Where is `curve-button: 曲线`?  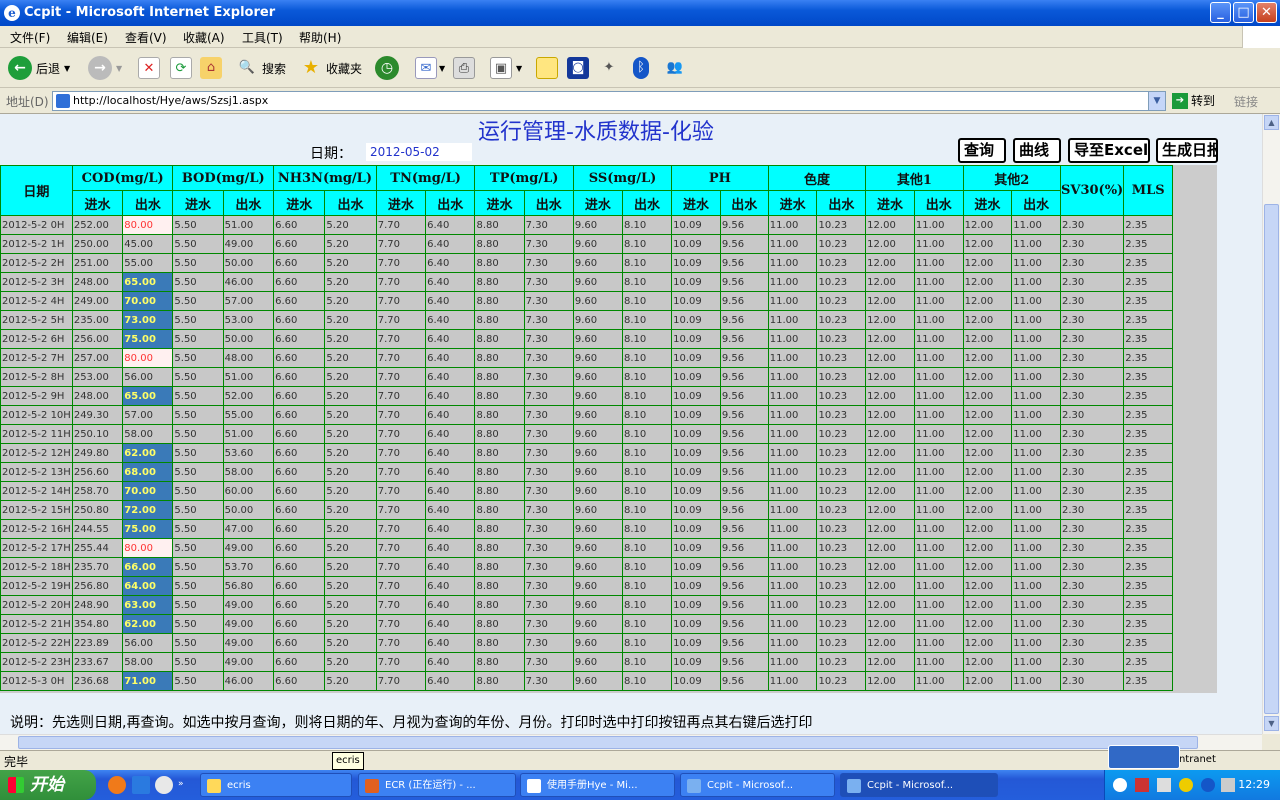 curve-button: 曲线 is located at coordinates (1037, 150).